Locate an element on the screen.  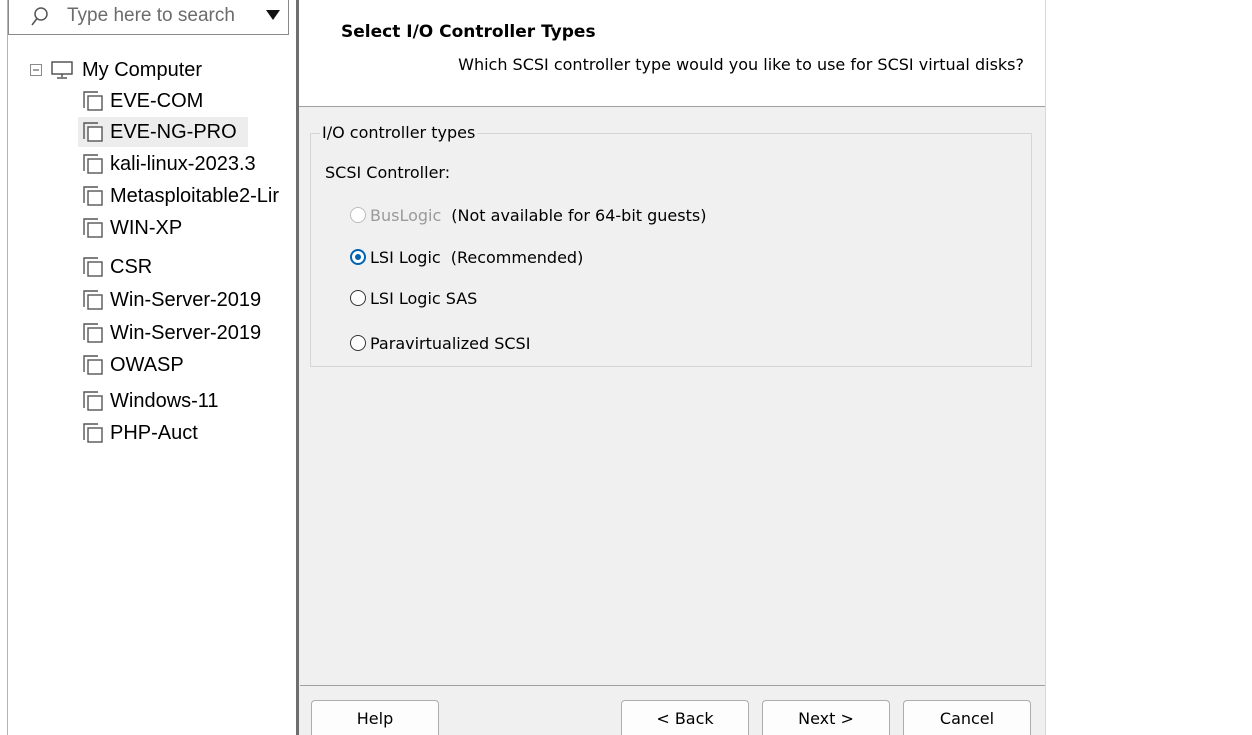
tree-item-vm: kali-linux-2023.3 is located at coordinates (183, 164).